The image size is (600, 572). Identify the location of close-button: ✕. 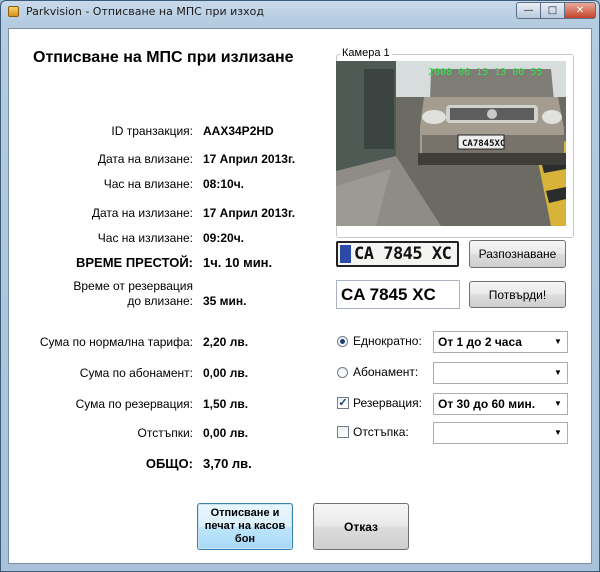
(580, 10).